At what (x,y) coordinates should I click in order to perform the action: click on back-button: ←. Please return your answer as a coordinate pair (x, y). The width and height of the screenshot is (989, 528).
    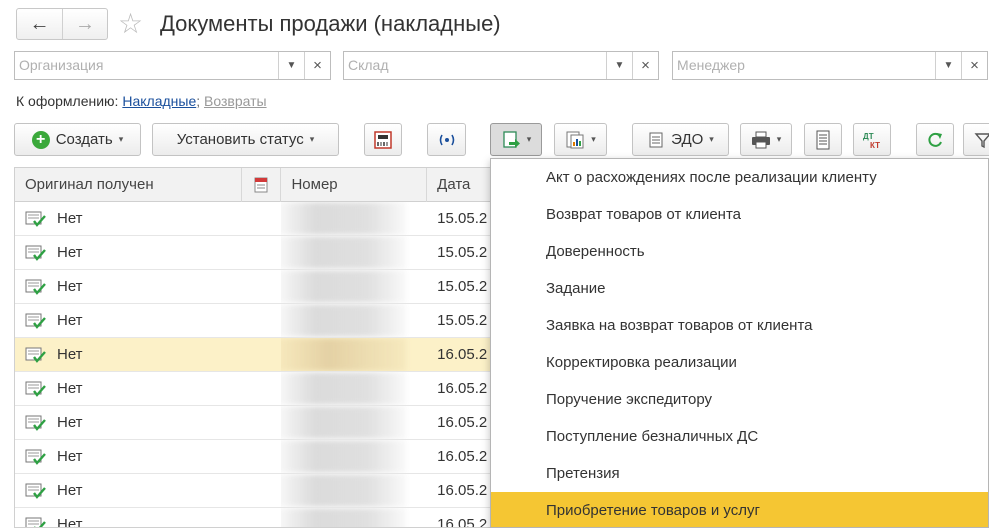
    Looking at the image, I should click on (39, 24).